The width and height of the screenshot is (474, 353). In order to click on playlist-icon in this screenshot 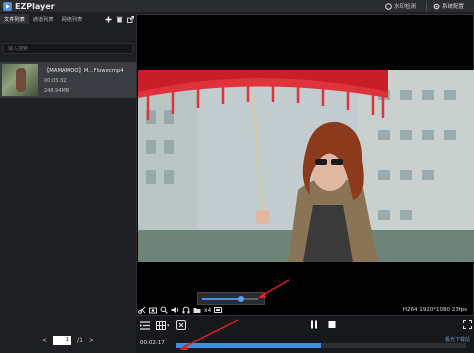, I will do `click(145, 325)`.